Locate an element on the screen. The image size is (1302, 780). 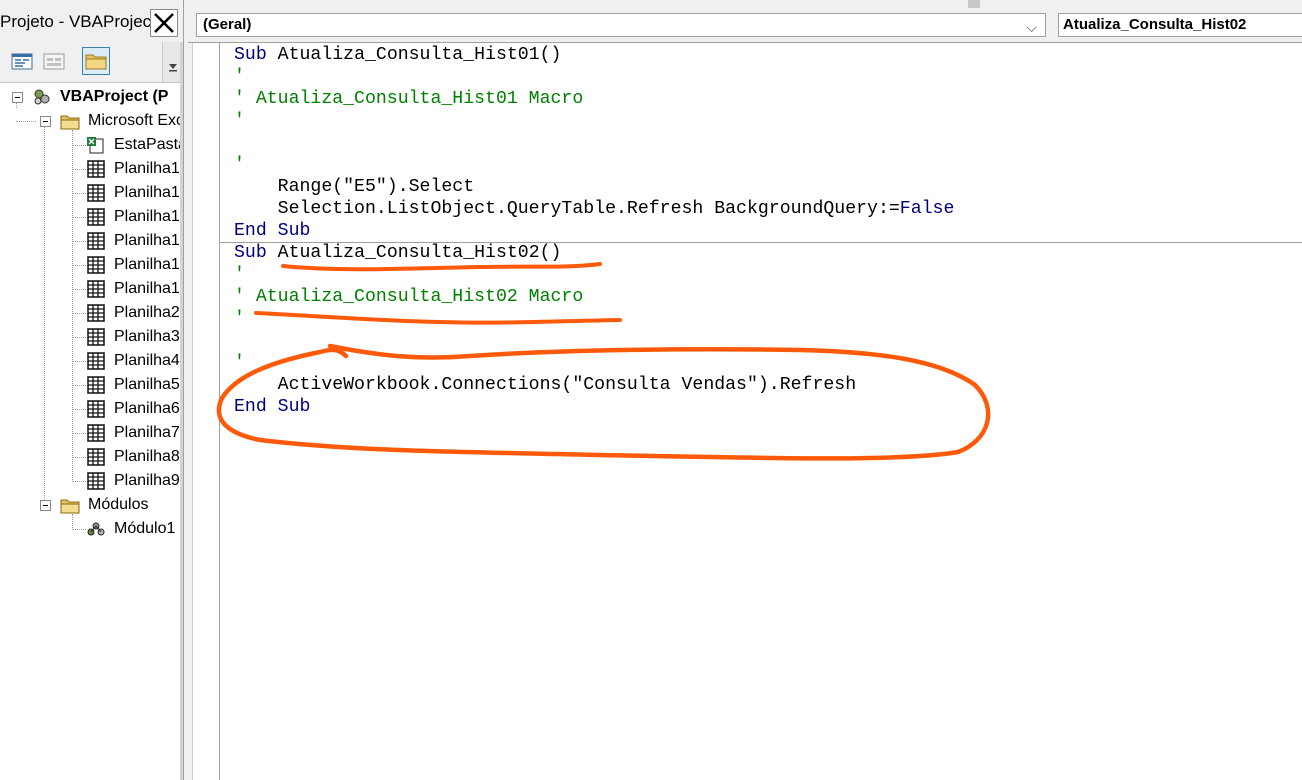
close-pane-button is located at coordinates (164, 23).